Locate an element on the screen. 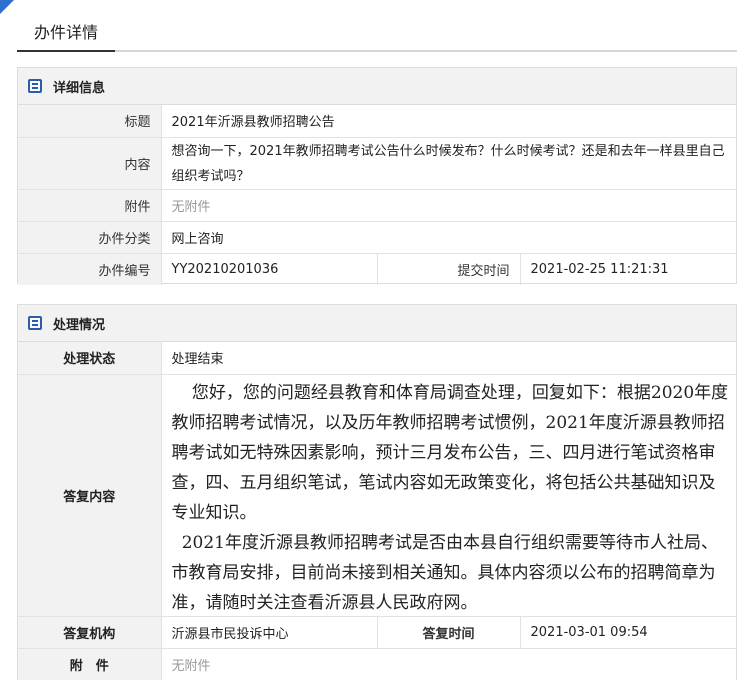  handling-attachment-label: 附 件 is located at coordinates (90, 663).